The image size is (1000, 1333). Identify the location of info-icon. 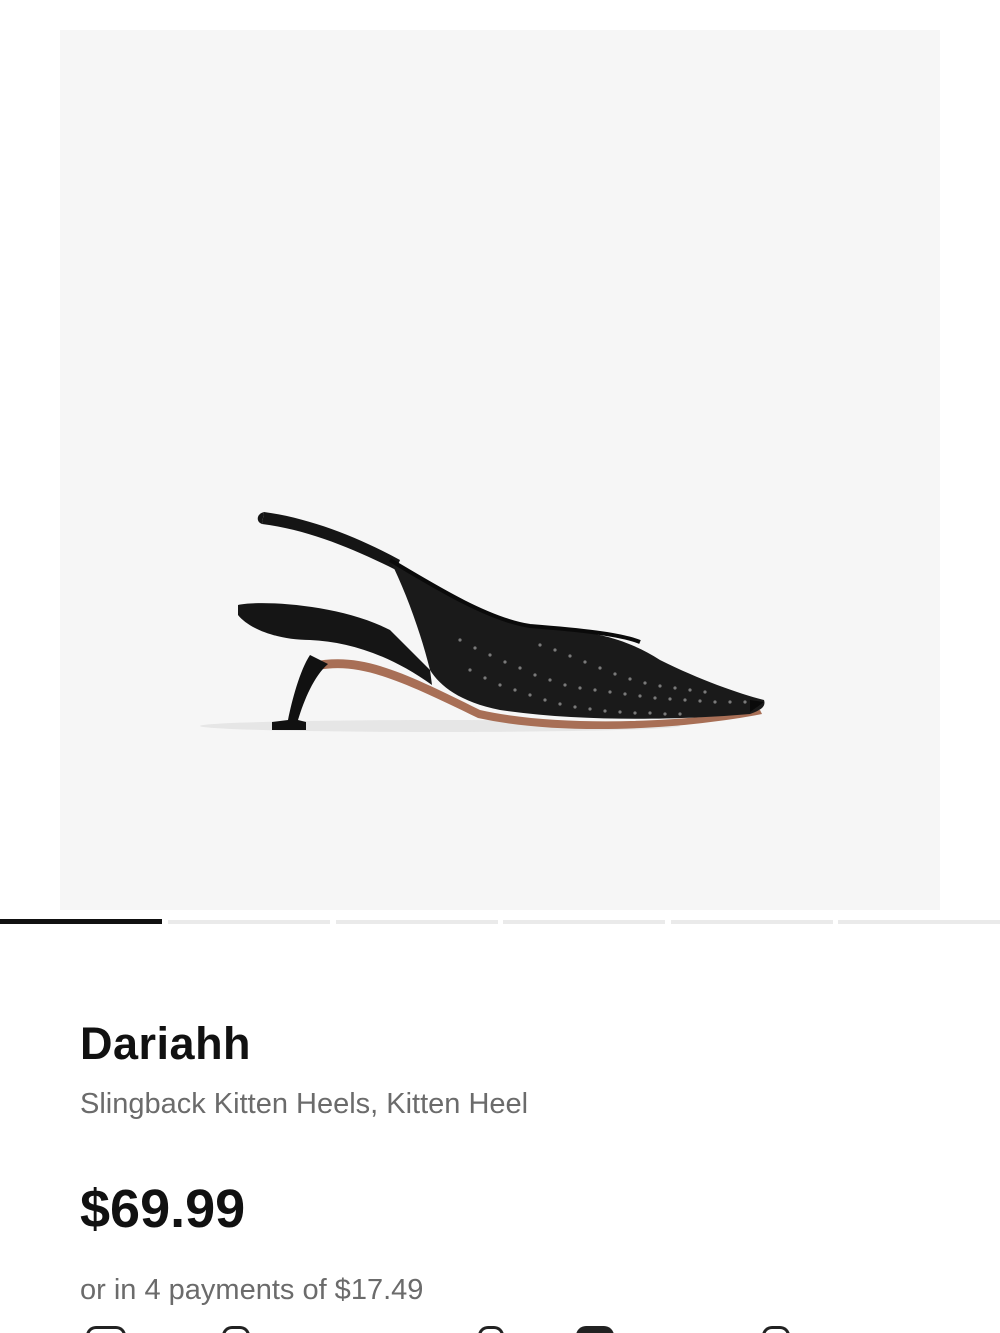
(776, 1329).